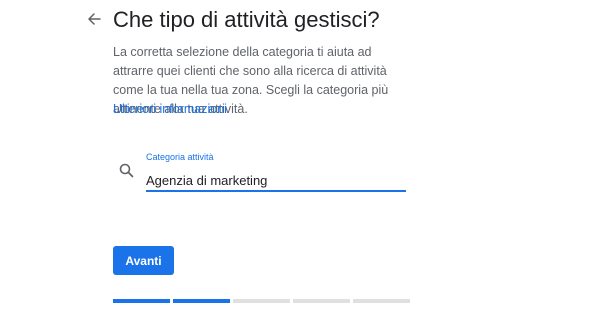 The width and height of the screenshot is (600, 314). Describe the element at coordinates (143, 260) in the screenshot. I see `next-button: Avanti` at that location.